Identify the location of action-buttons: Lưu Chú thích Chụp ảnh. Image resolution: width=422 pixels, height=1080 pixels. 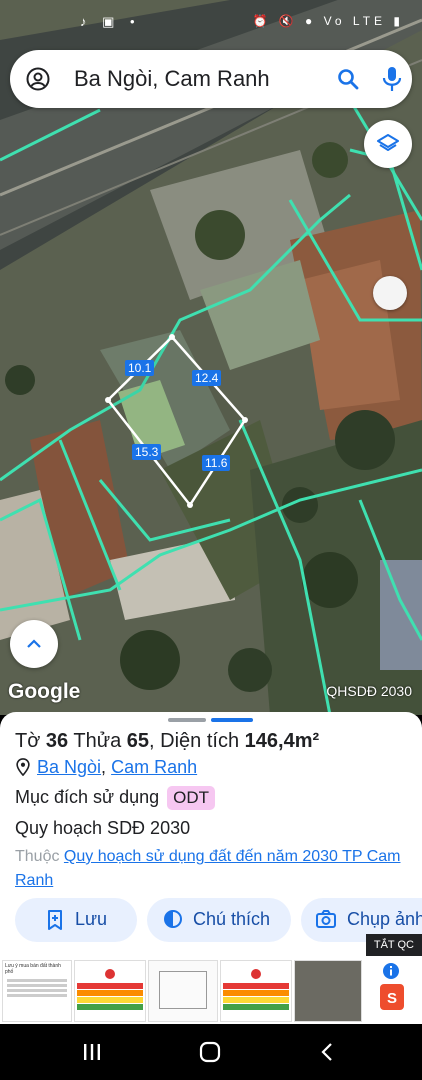
(218, 920).